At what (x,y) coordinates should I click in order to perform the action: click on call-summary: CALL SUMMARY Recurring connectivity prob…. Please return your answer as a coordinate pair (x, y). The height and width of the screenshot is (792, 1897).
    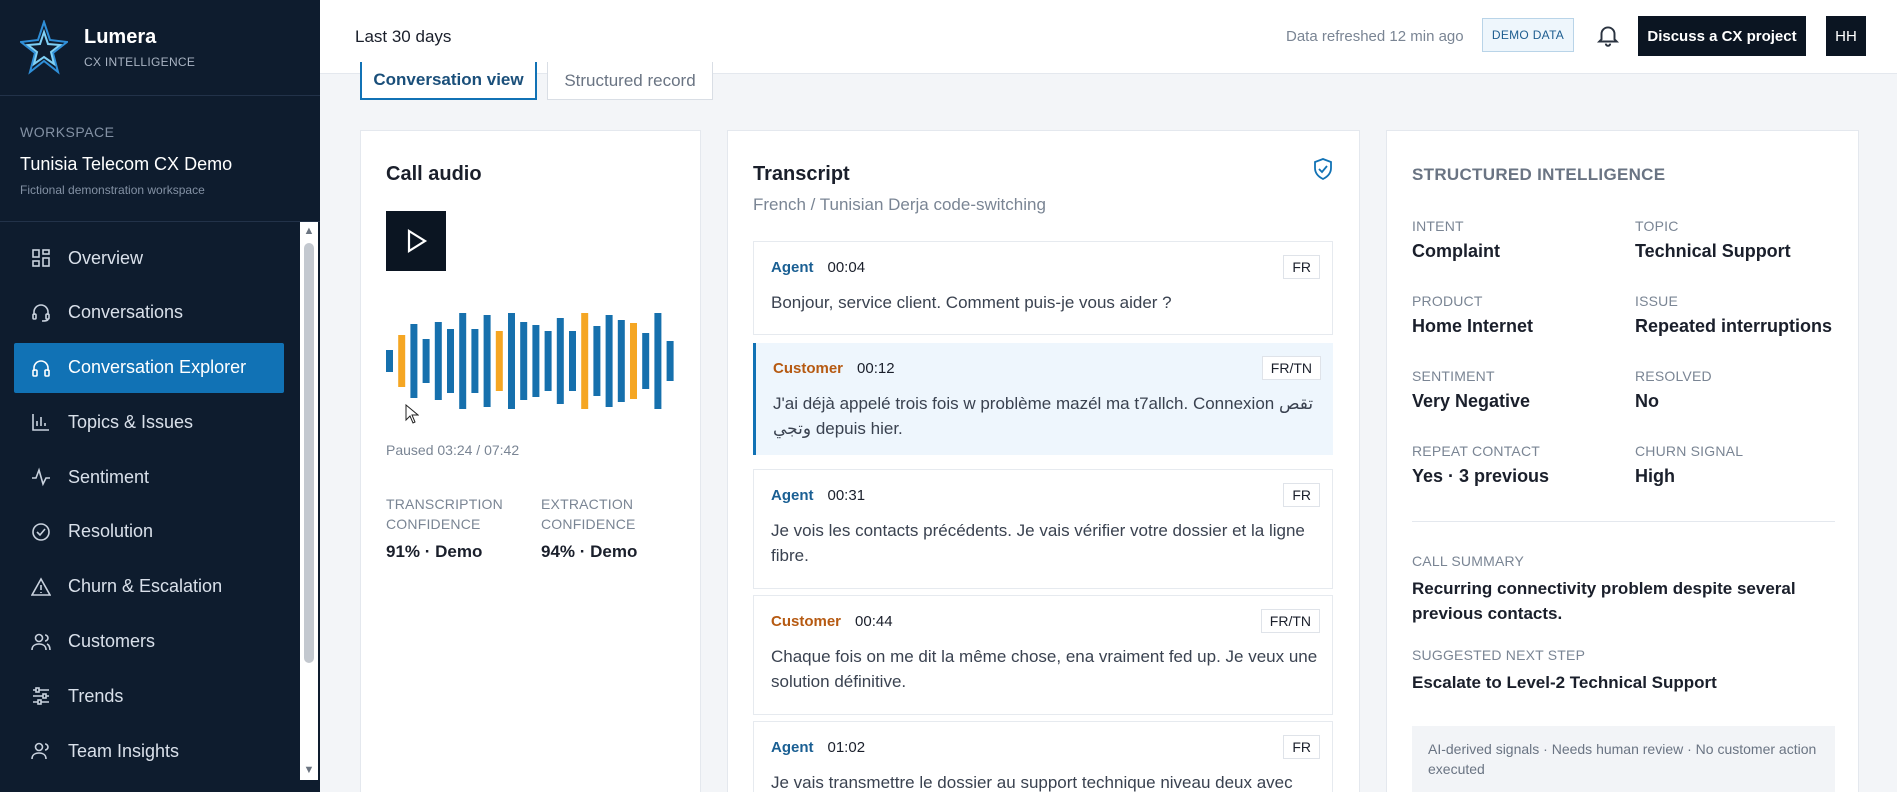
    Looking at the image, I should click on (1612, 589).